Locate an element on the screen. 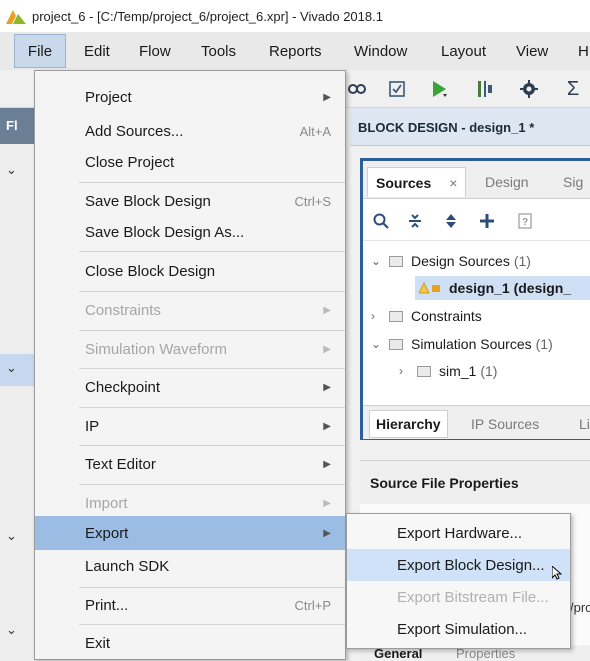  flow-navigator: Fl ⌄ ⌄ ⌄ ⌄ is located at coordinates (17, 384).